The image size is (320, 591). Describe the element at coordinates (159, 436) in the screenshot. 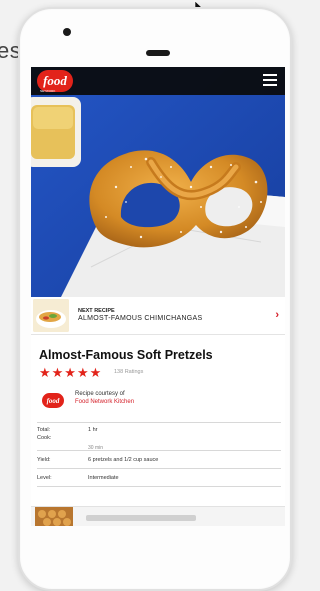

I see `info-row-time: Total: 1 hr Cook: 30 min` at that location.